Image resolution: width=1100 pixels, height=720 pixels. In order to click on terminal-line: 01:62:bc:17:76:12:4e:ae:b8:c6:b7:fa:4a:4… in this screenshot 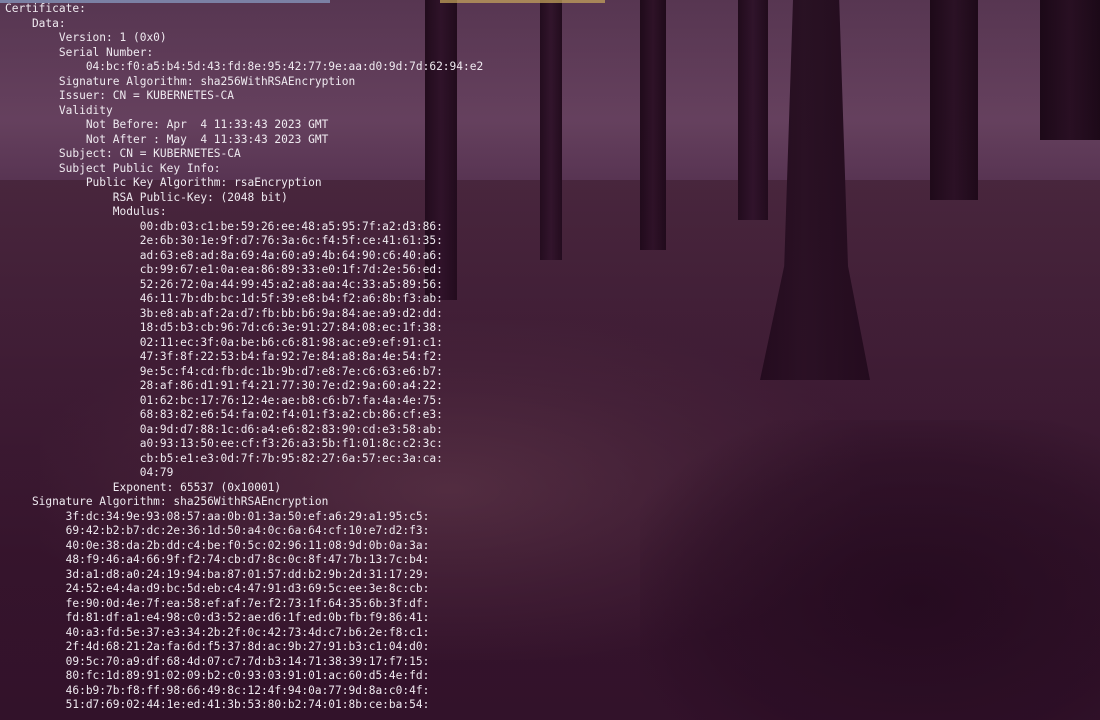, I will do `click(224, 400)`.